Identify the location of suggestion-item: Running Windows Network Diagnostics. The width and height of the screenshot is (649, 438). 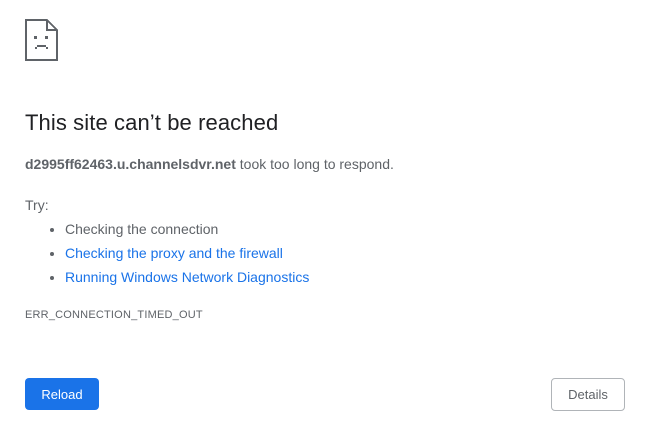
(187, 279).